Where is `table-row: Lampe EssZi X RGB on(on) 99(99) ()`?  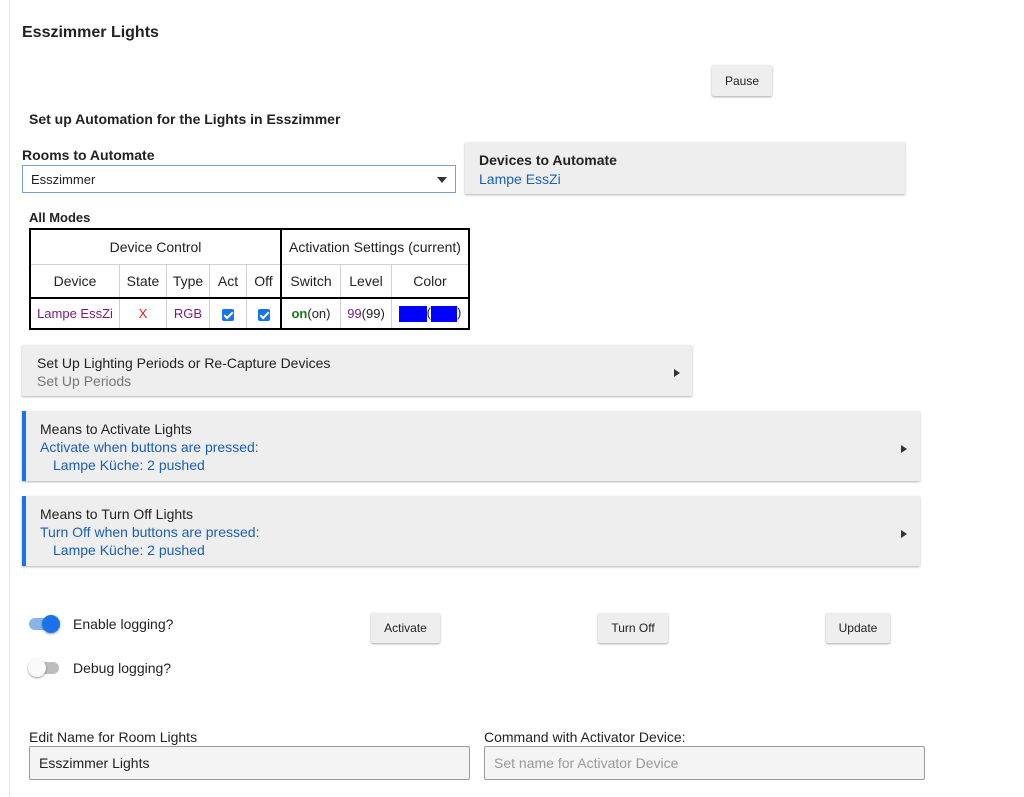
table-row: Lampe EssZi X RGB on(on) 99(99) () is located at coordinates (249, 313).